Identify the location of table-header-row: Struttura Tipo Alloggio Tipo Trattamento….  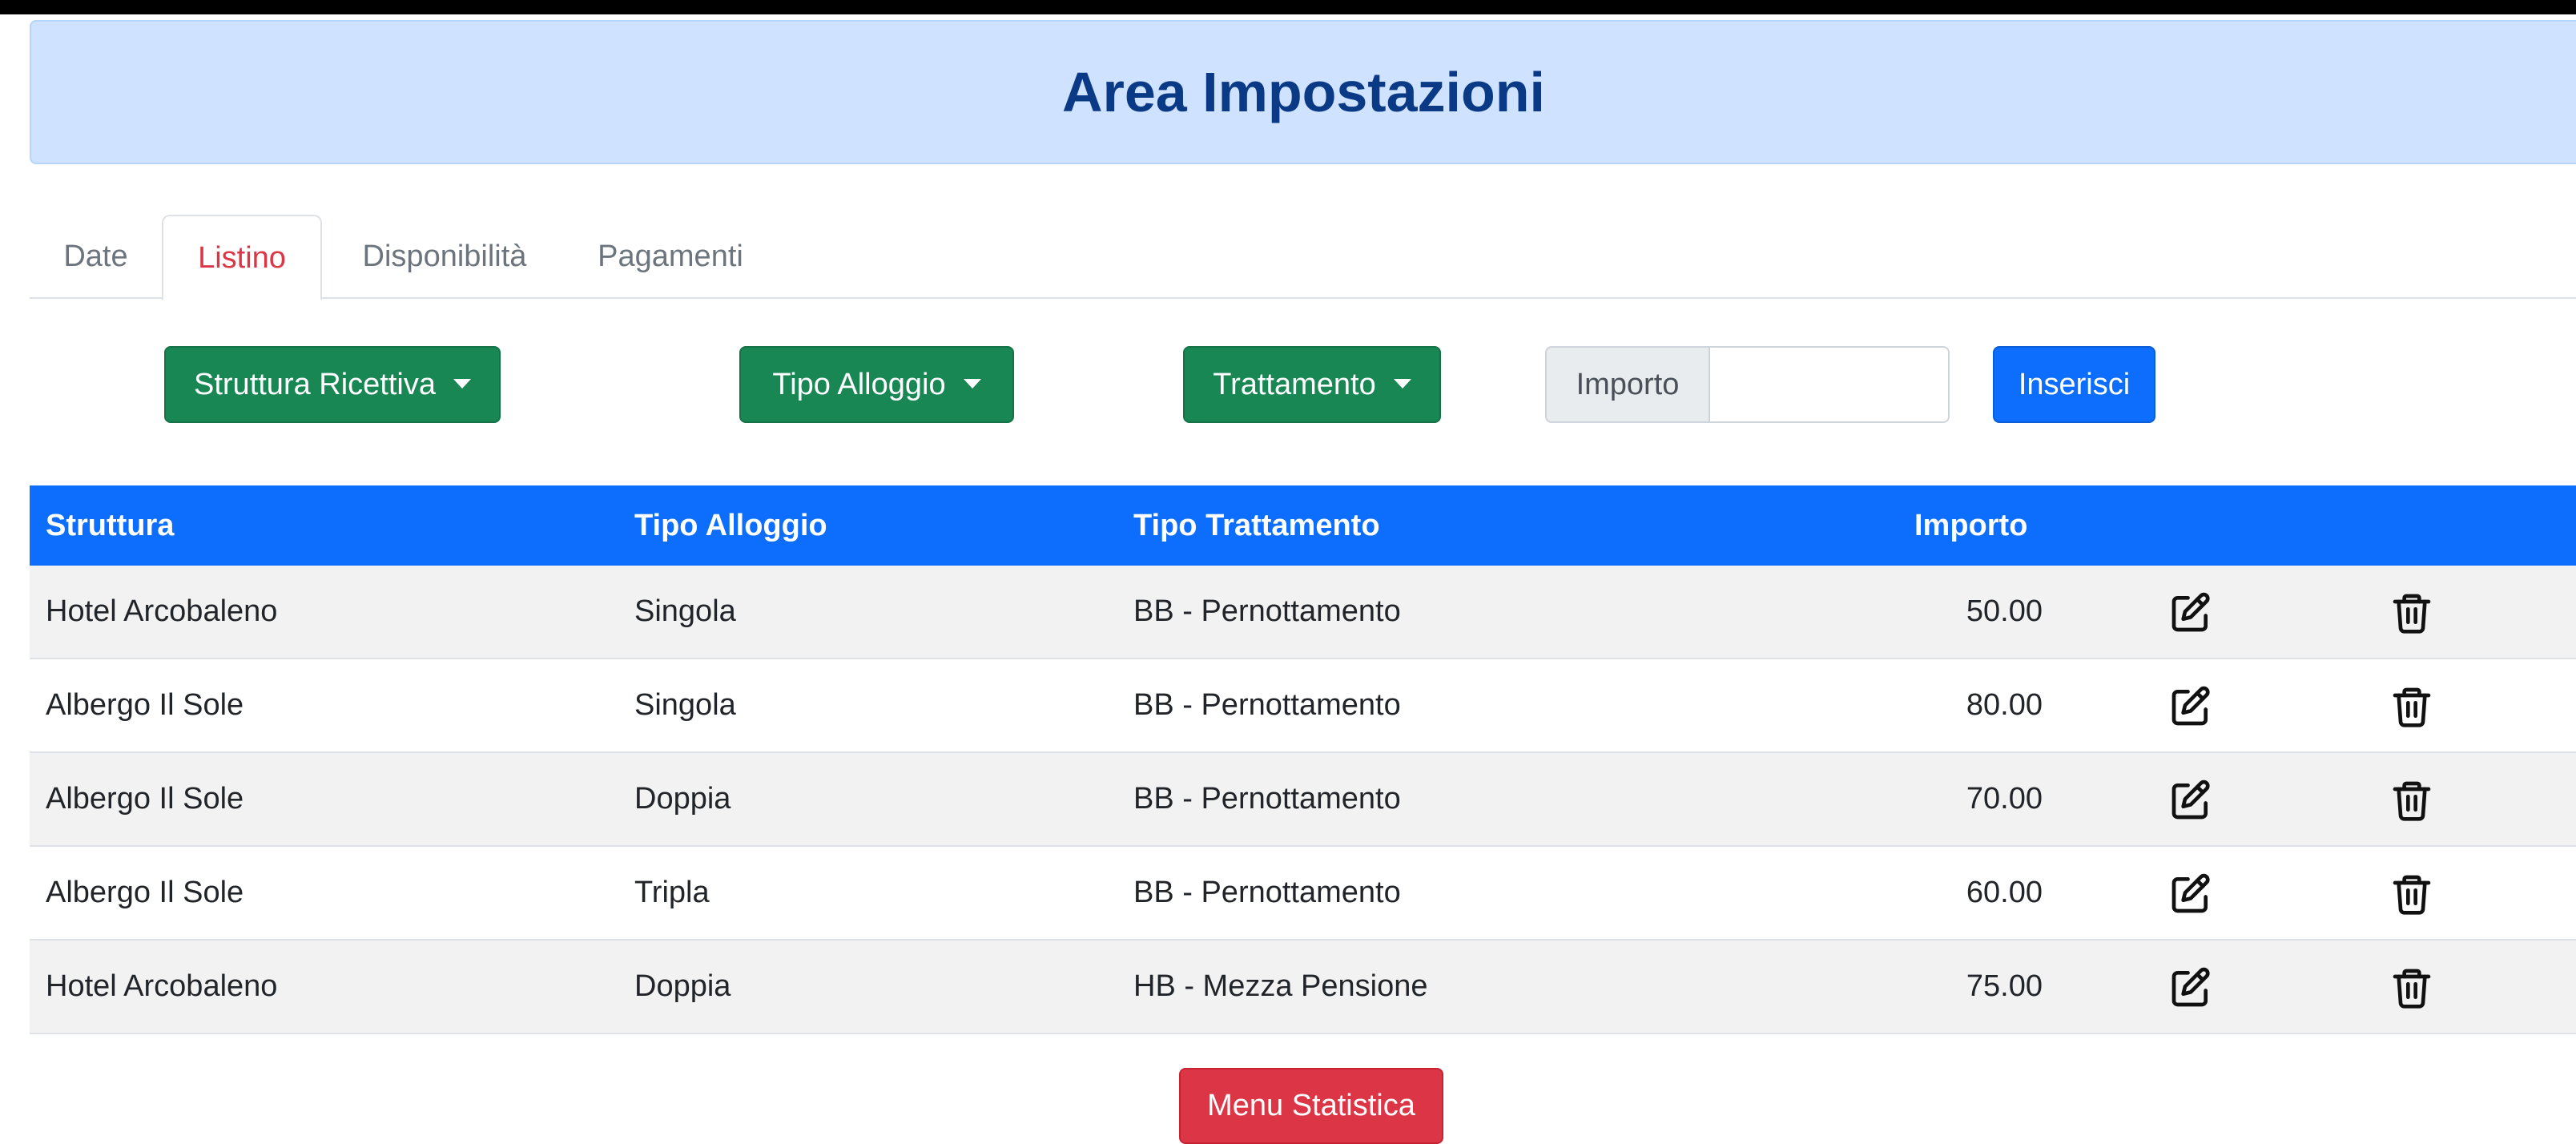
(1303, 526).